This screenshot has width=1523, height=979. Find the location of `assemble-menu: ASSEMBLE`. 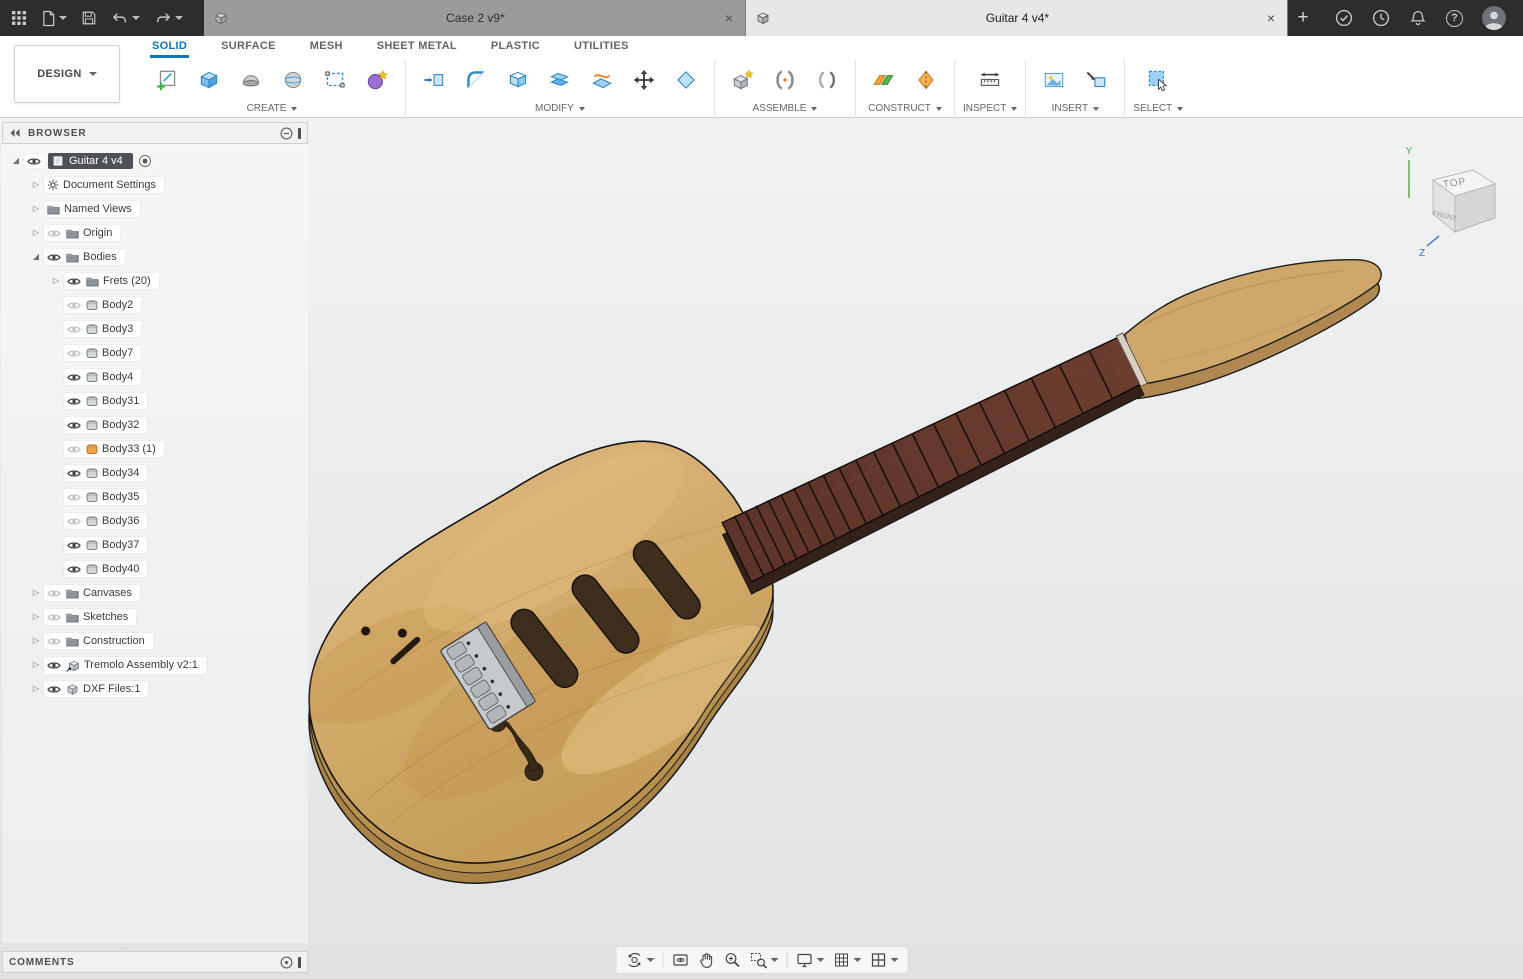

assemble-menu: ASSEMBLE is located at coordinates (785, 108).